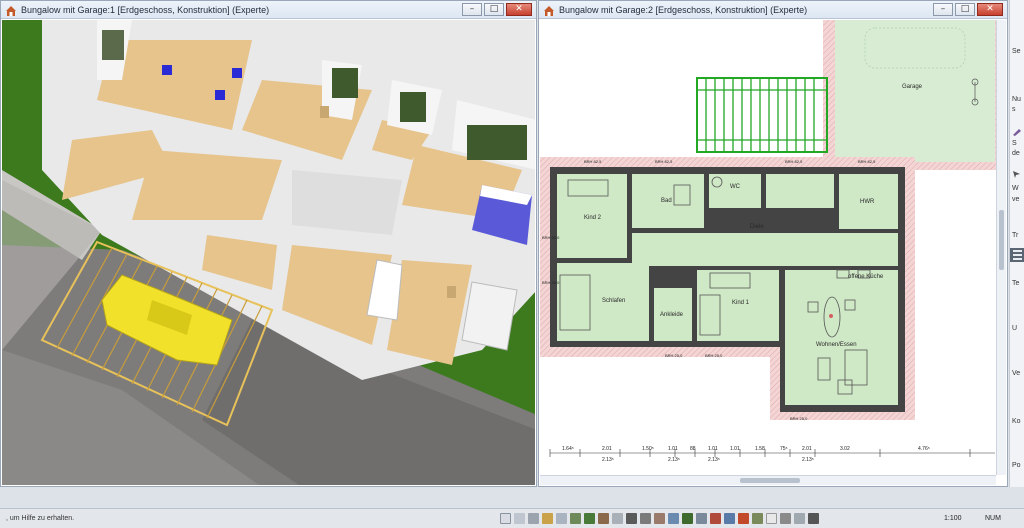 The image size is (1024, 528). I want to click on dimension-label: 75⁵, so click(784, 449).